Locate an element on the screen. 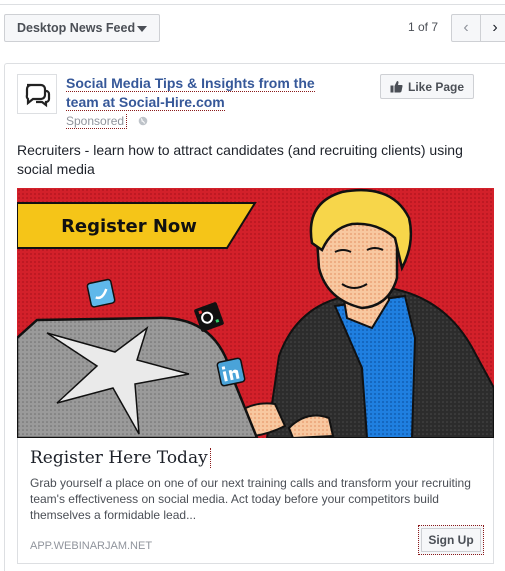 Image resolution: width=505 pixels, height=571 pixels. speech-bubbles-icon is located at coordinates (38, 95).